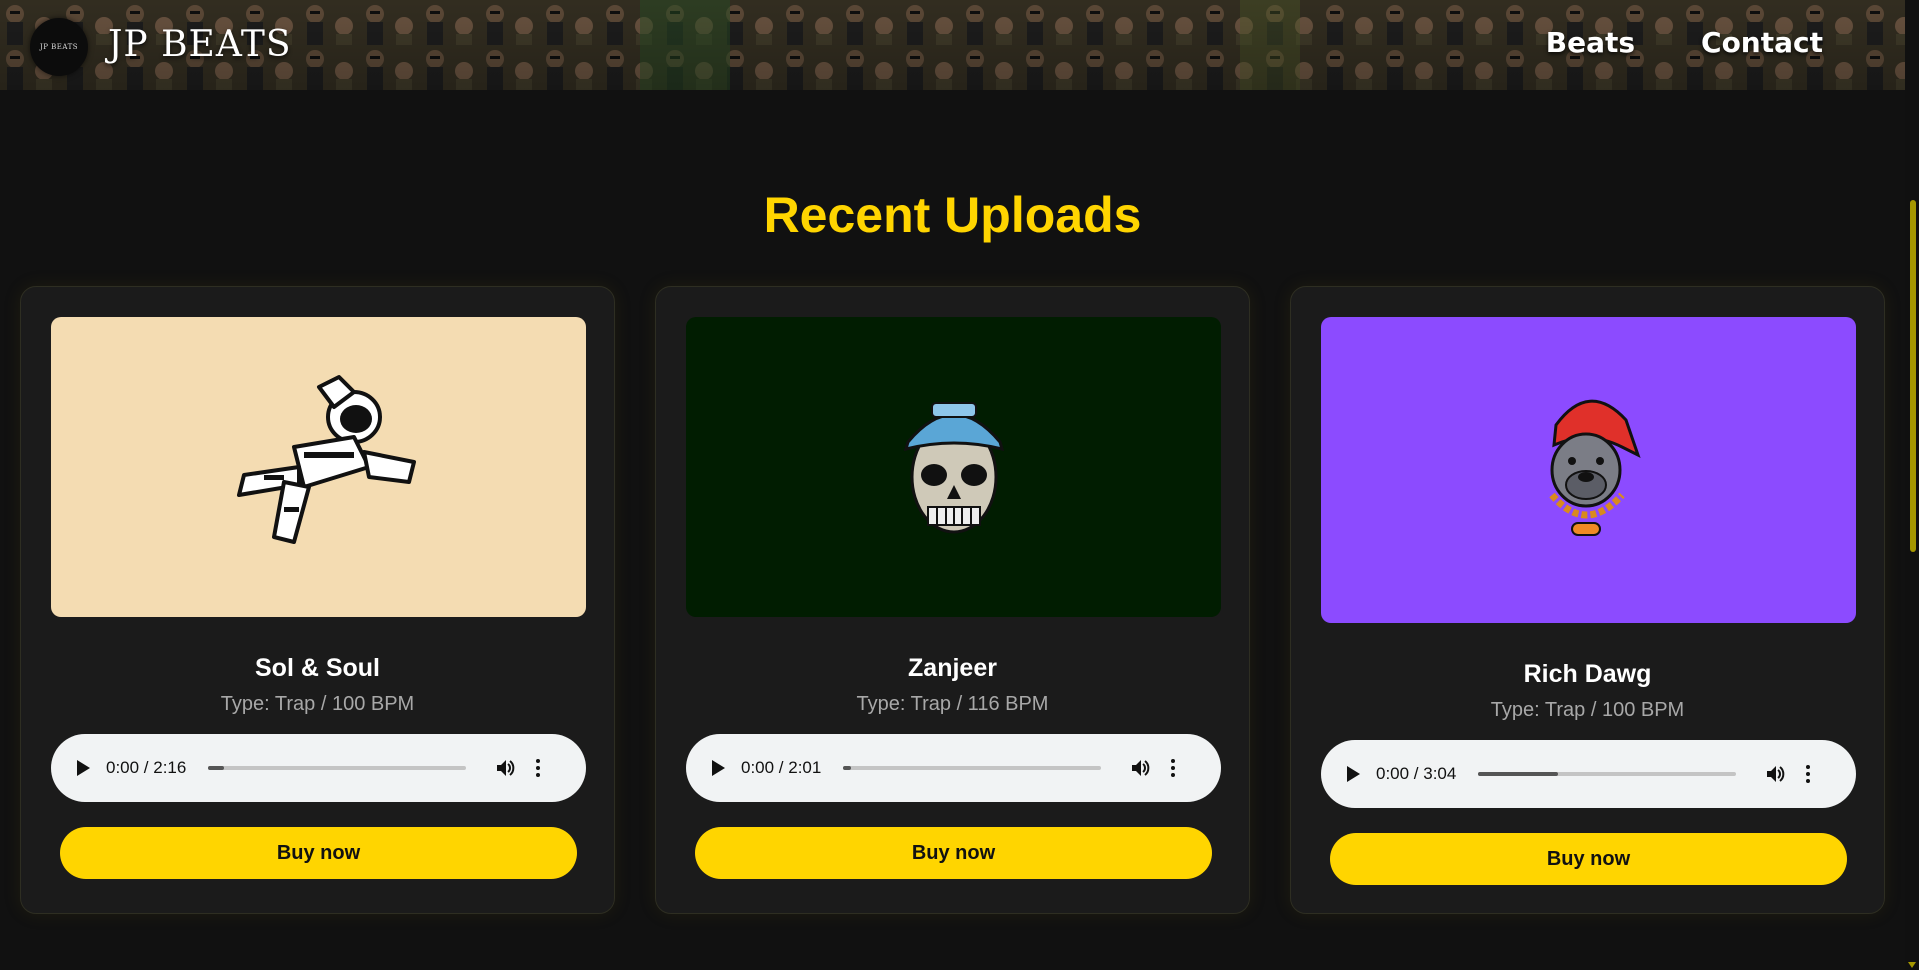 The width and height of the screenshot is (1919, 970). Describe the element at coordinates (952, 215) in the screenshot. I see `section-title: Recent Uploads` at that location.